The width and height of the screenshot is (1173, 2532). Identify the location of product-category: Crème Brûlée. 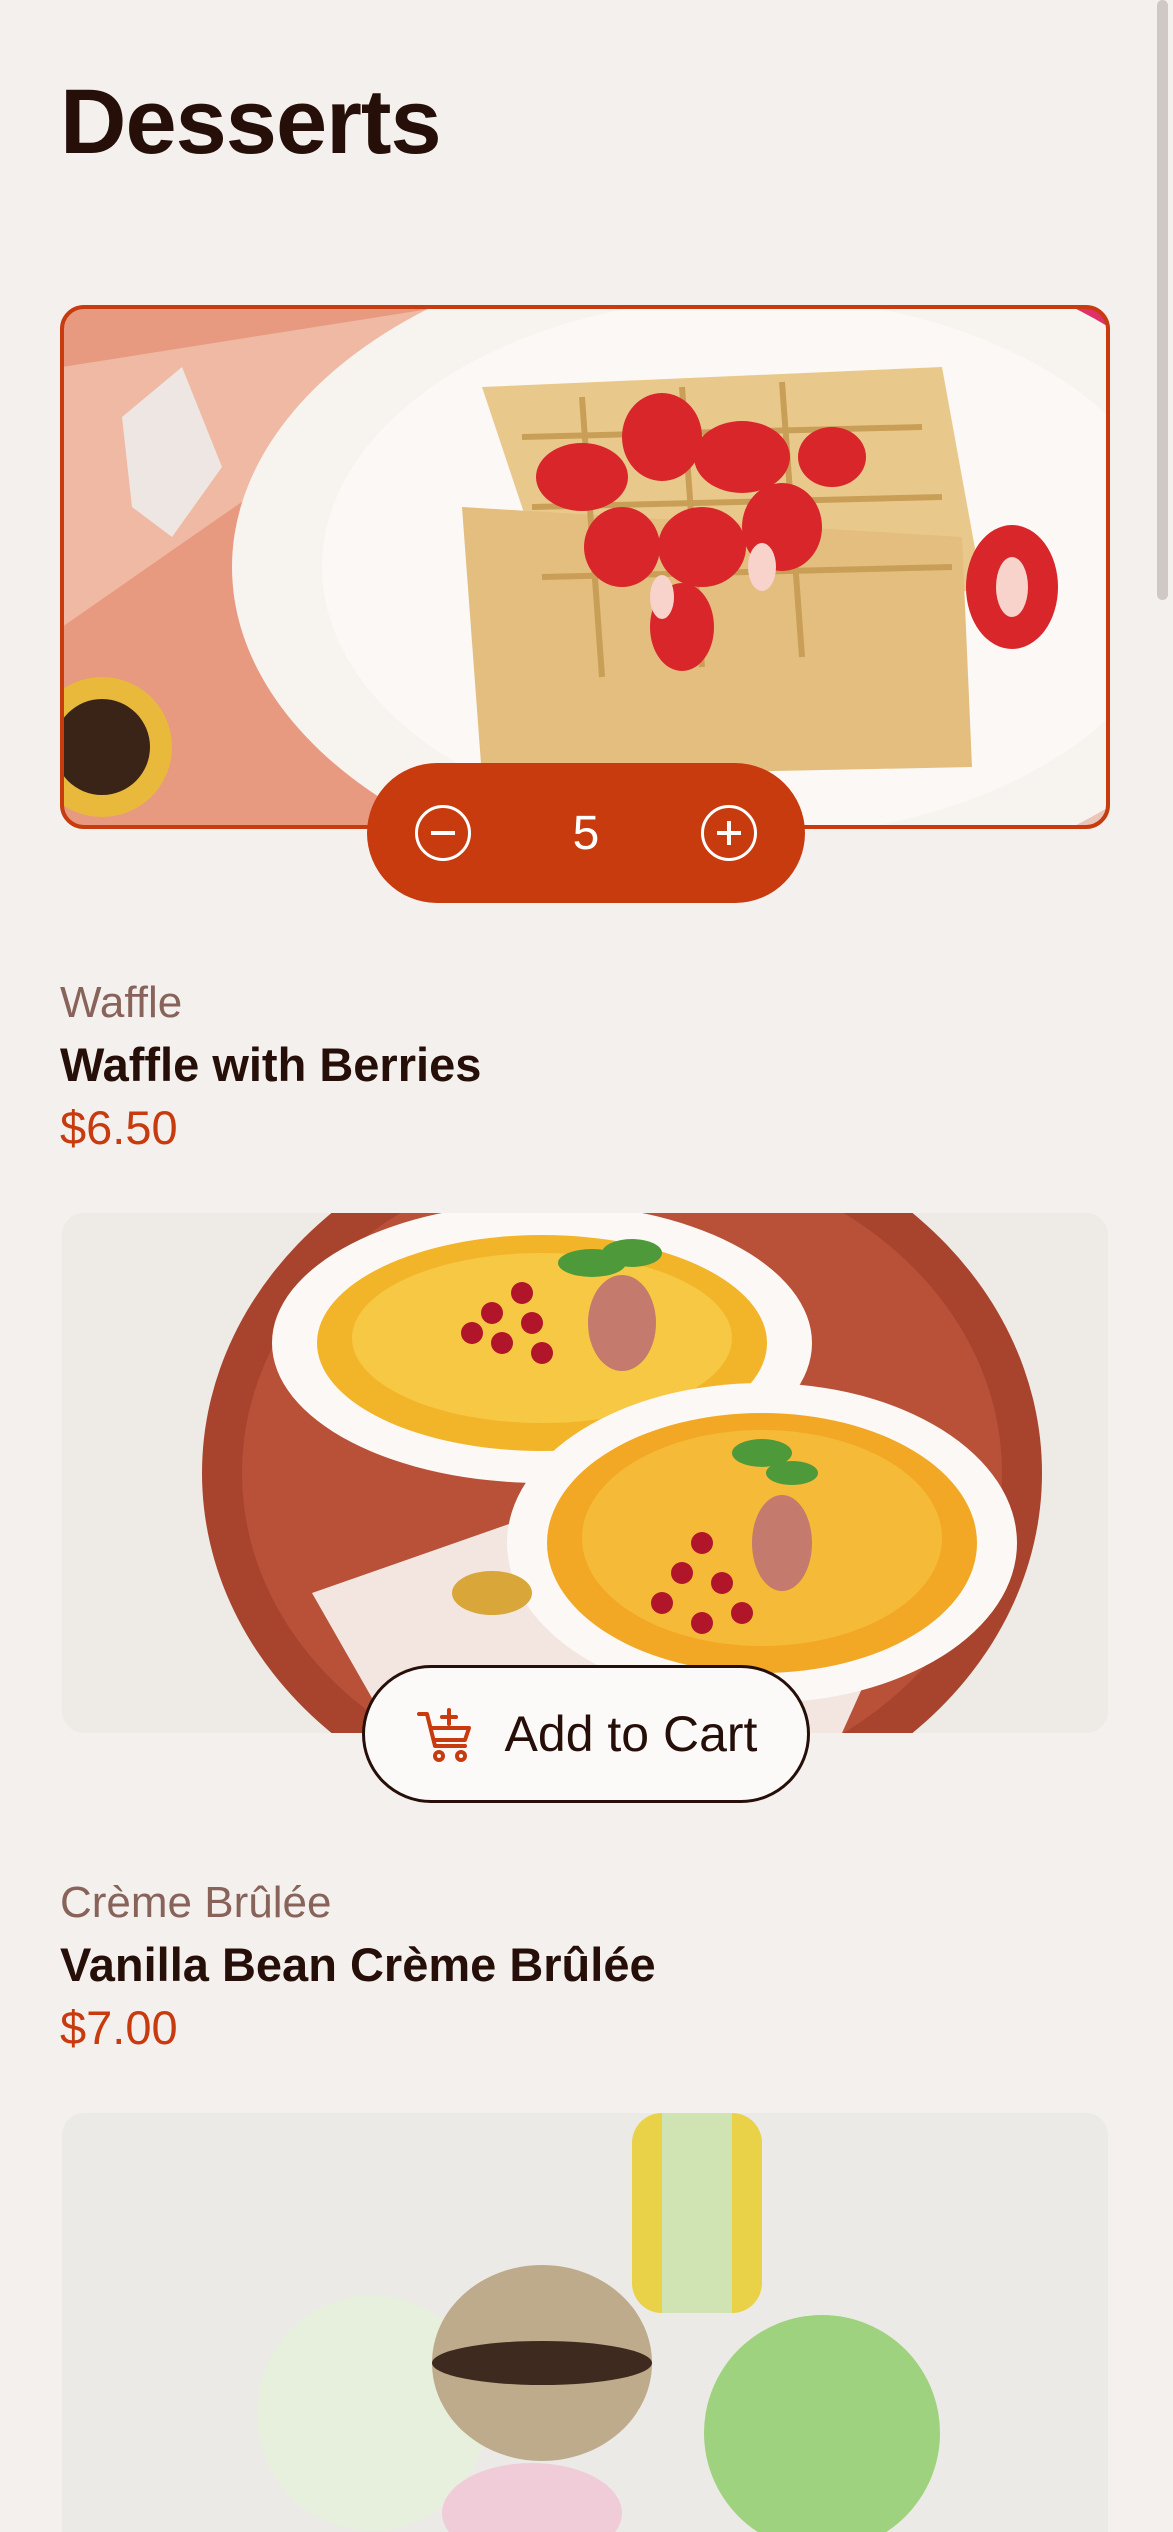
(196, 1902).